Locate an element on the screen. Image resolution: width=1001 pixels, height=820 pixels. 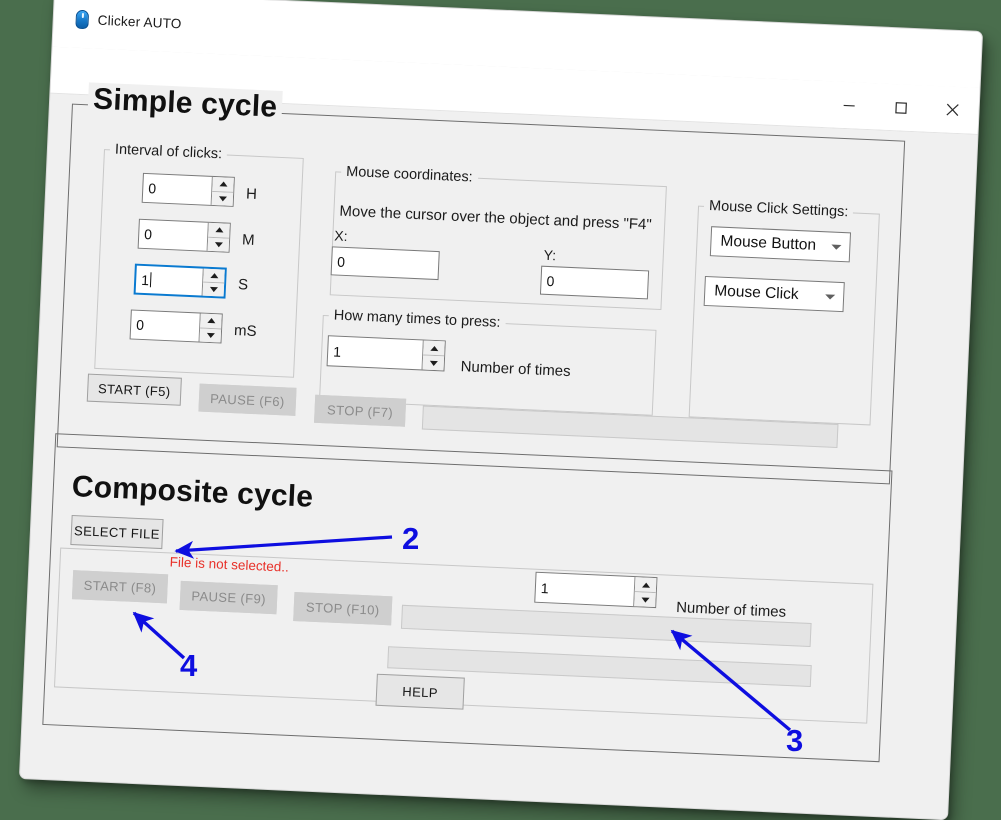
annotation-number-4: 4 is located at coordinates (188, 666).